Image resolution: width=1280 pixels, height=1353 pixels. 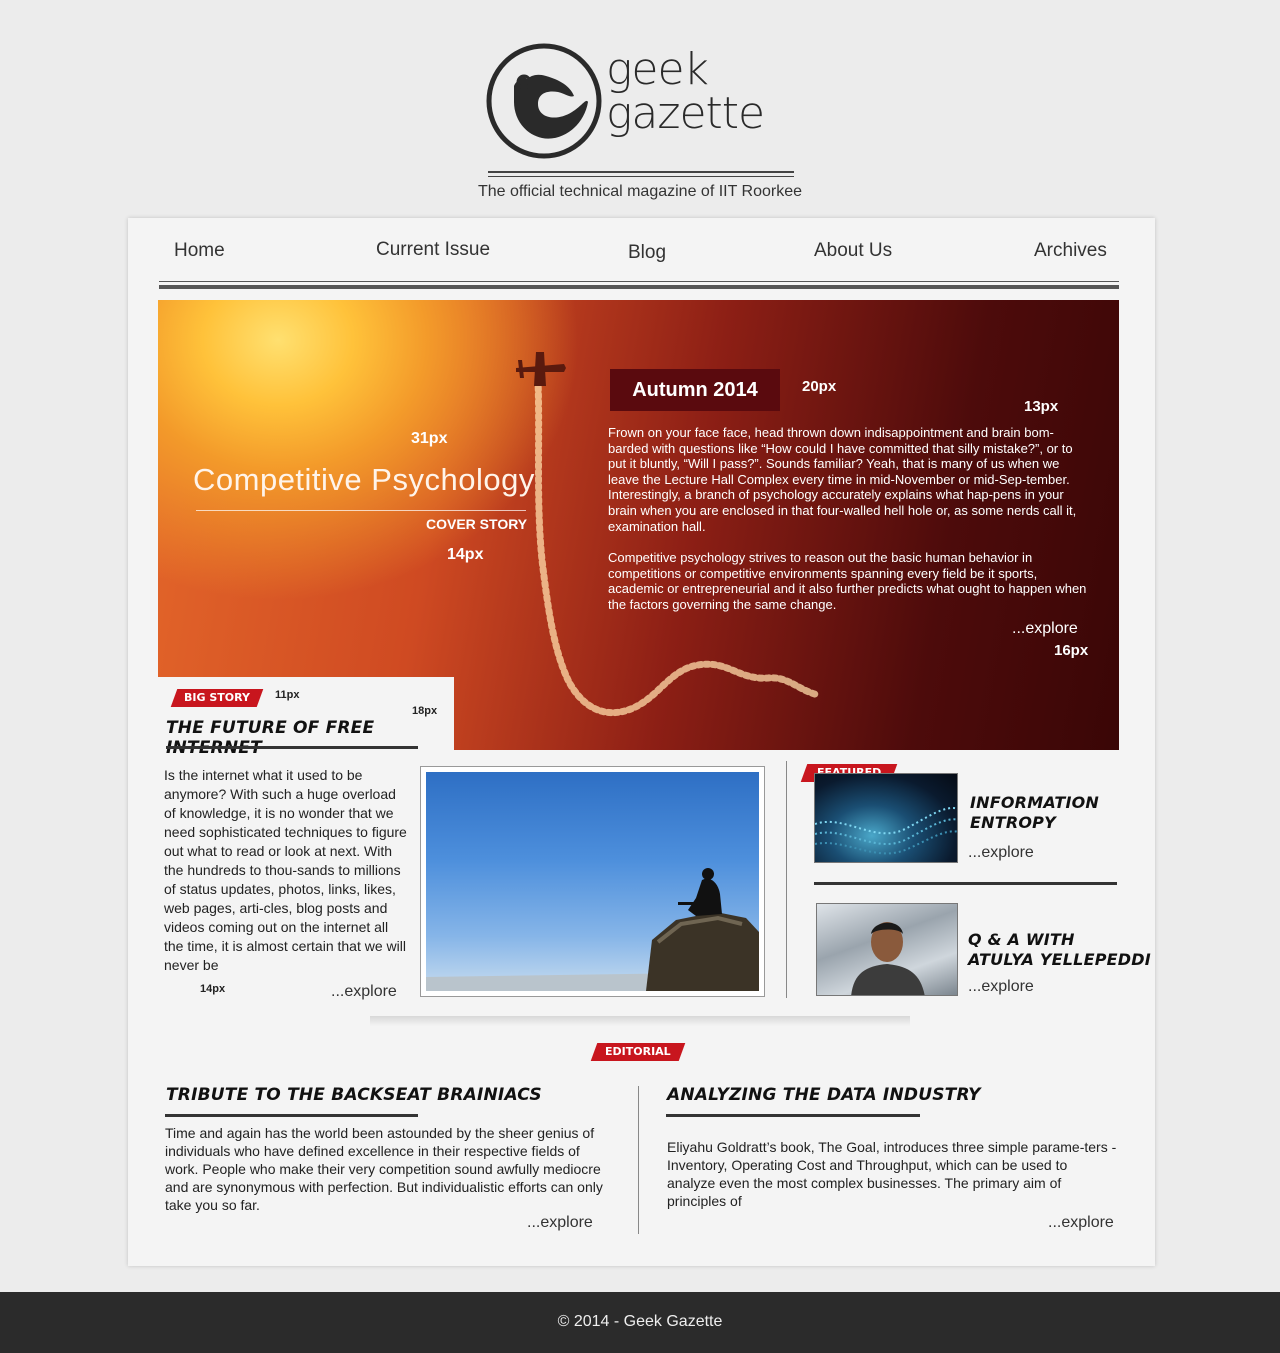 What do you see at coordinates (425, 711) in the screenshot?
I see `heading-size-annotation: 18px` at bounding box center [425, 711].